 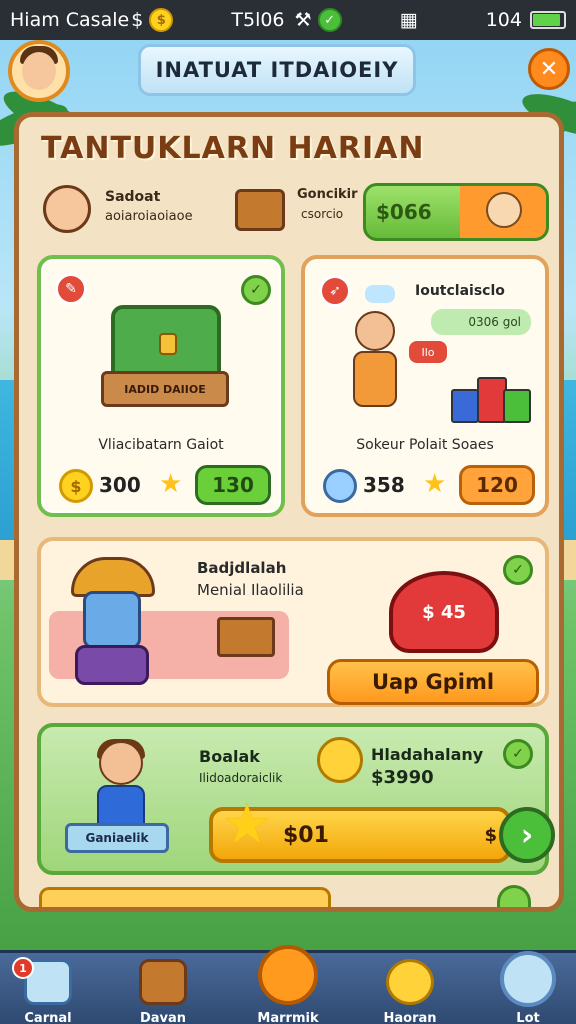 I want to click on next-card-badge, so click(x=514, y=896).